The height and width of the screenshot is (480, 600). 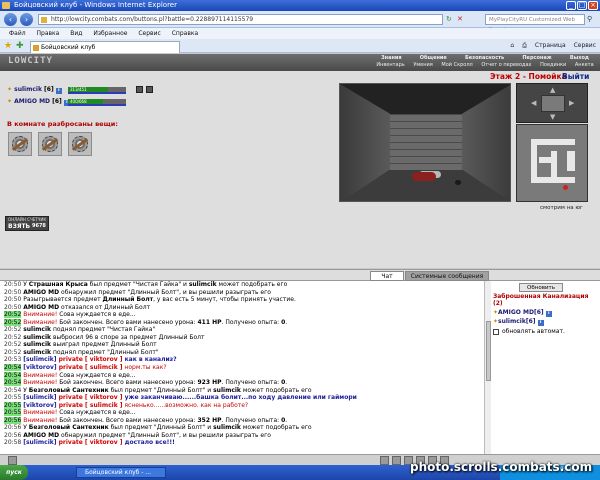 I want to click on game-nav-link: Общение, so click(x=433, y=58).